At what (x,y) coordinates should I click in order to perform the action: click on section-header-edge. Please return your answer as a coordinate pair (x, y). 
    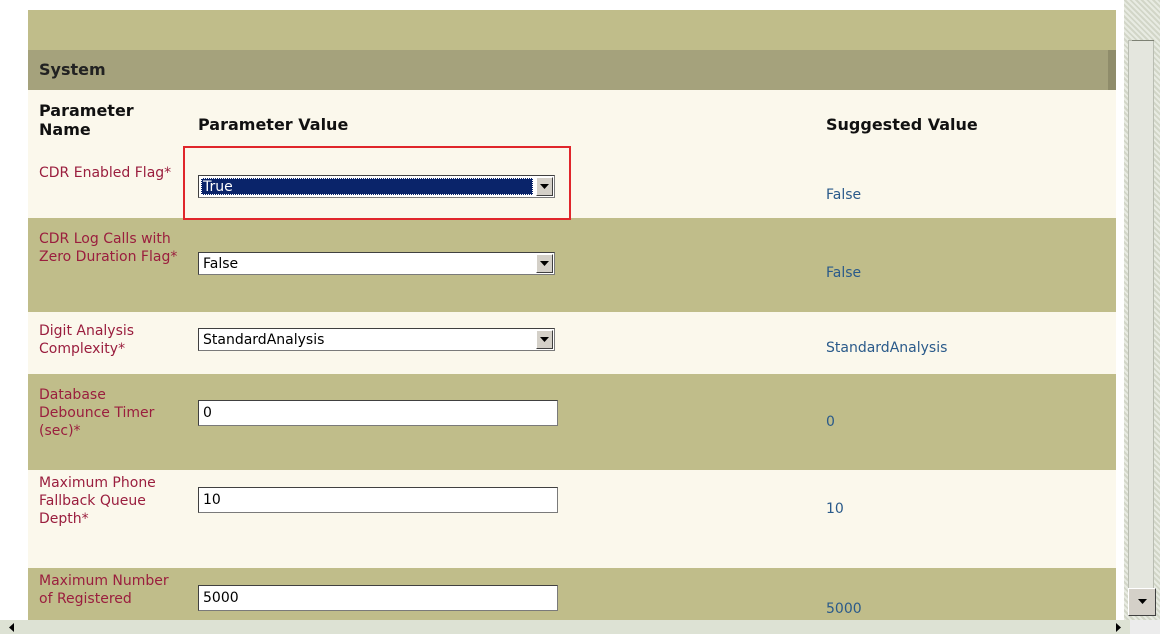
    Looking at the image, I should click on (1112, 70).